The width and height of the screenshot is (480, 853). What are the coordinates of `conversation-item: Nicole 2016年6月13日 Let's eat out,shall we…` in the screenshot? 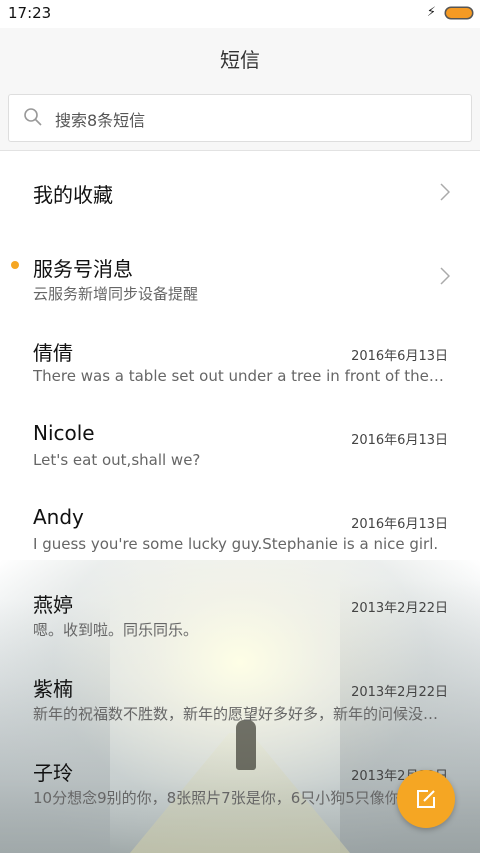 It's located at (240, 443).